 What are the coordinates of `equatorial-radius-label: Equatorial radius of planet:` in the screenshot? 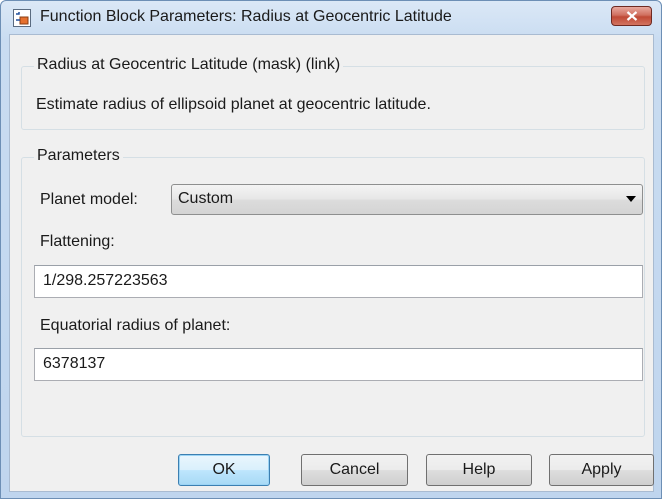 It's located at (135, 325).